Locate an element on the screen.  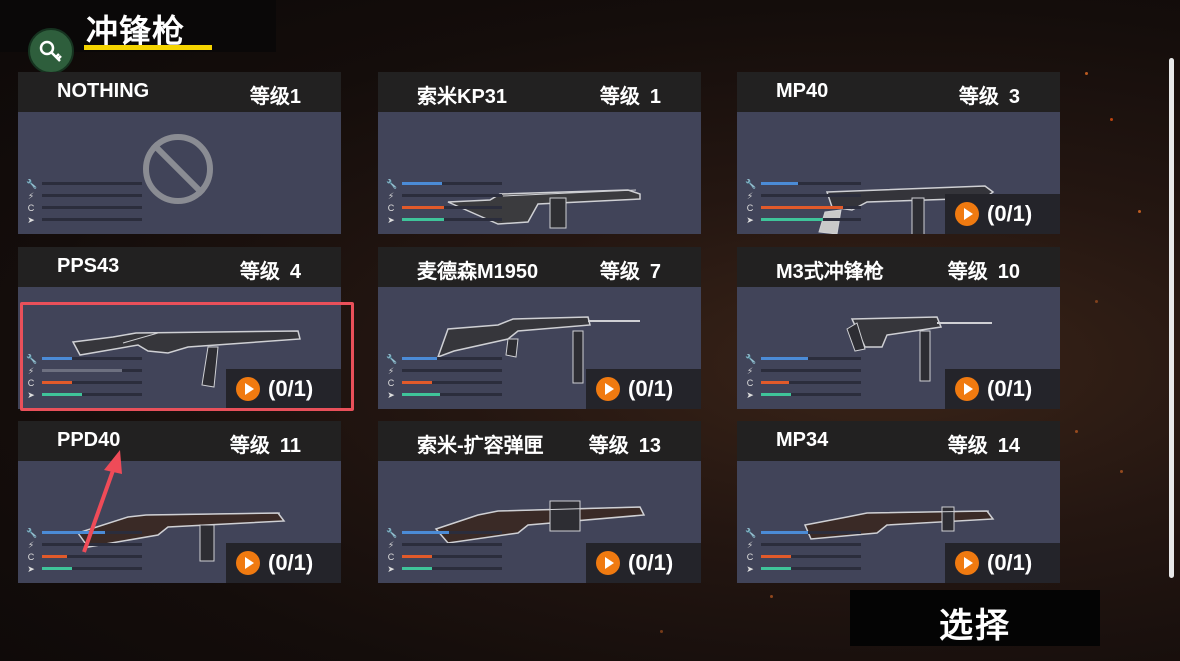
card-level-number: 10 is located at coordinates (1008, 272).